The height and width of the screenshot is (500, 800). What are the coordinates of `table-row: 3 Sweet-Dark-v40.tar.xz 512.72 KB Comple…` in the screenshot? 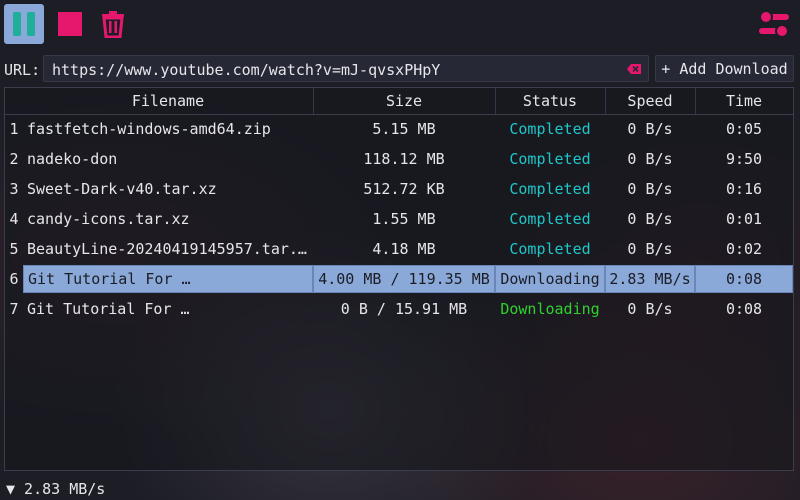 It's located at (399, 189).